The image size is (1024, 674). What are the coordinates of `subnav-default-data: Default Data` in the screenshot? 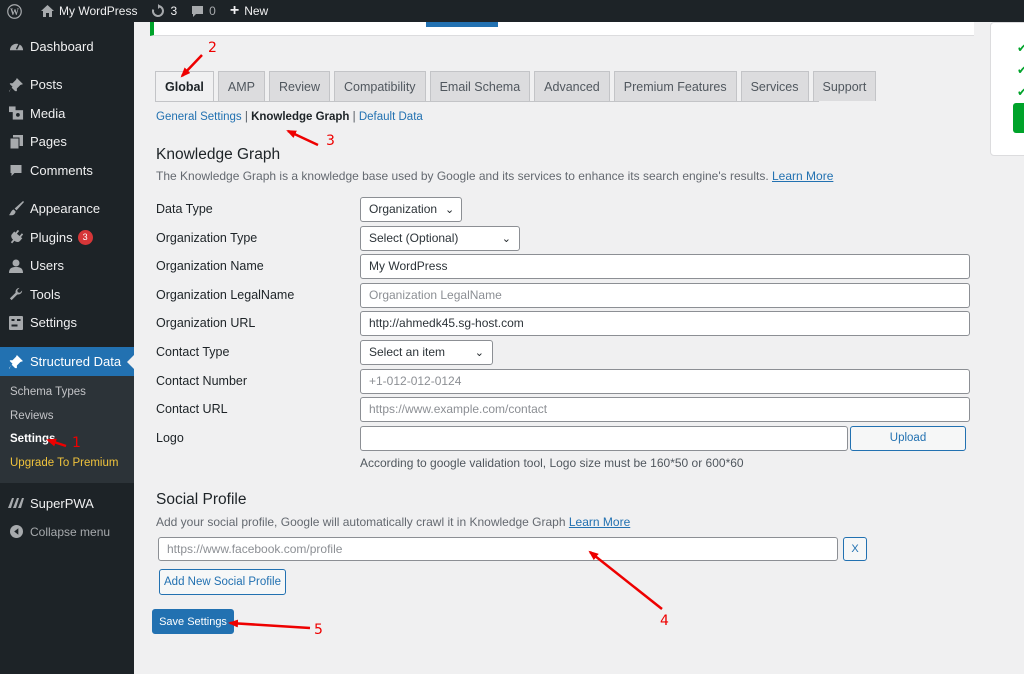 It's located at (391, 117).